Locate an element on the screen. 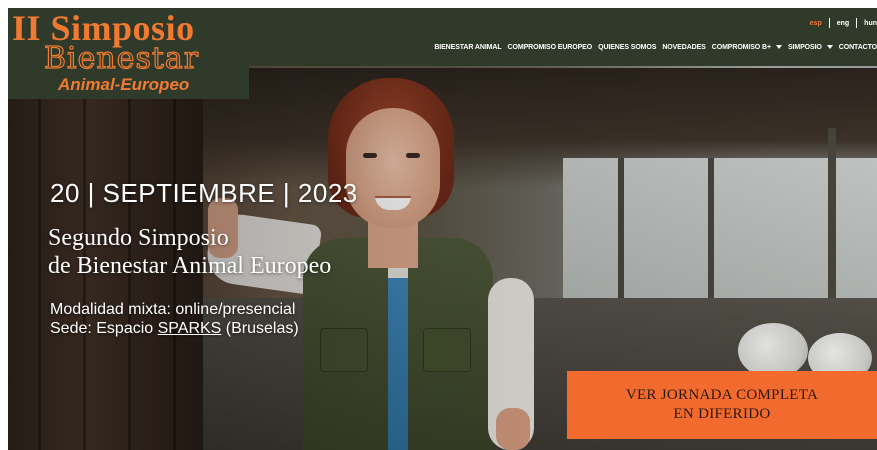  logo-tagline: Animal-Europeo is located at coordinates (124, 84).